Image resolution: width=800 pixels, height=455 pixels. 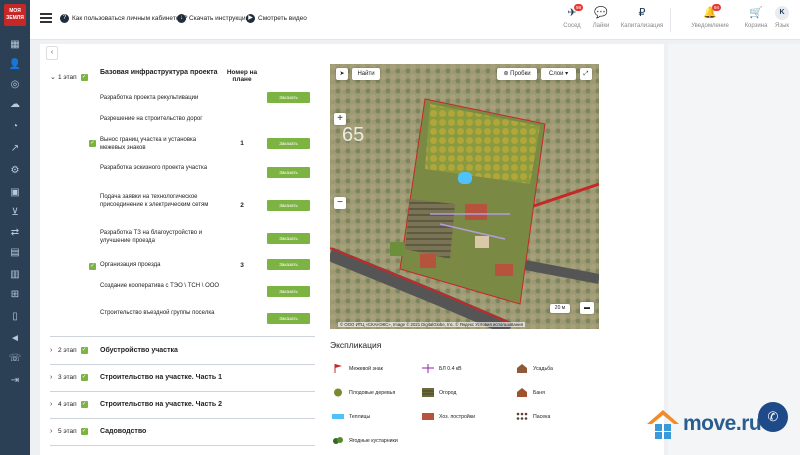 I want to click on stage-4-title: Строительство на участке. Часть 2, so click(x=161, y=404).